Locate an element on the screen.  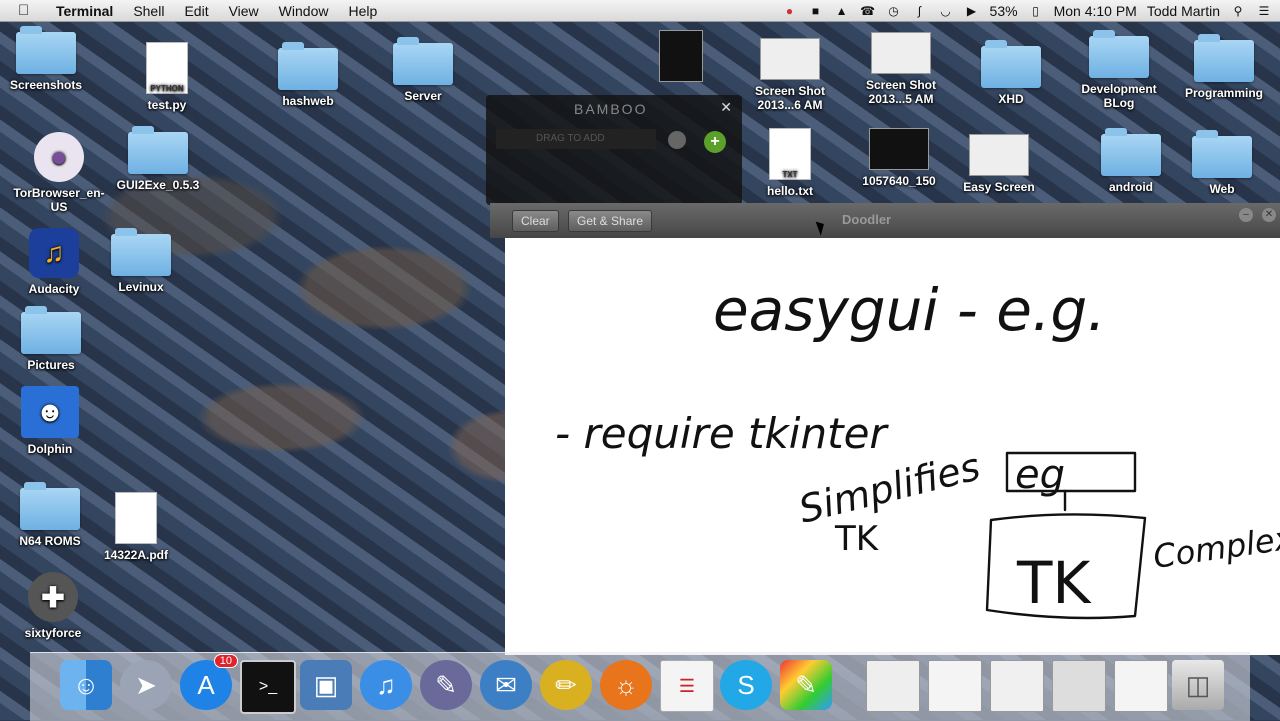
volume-icon: ▶ is located at coordinates (972, 11).